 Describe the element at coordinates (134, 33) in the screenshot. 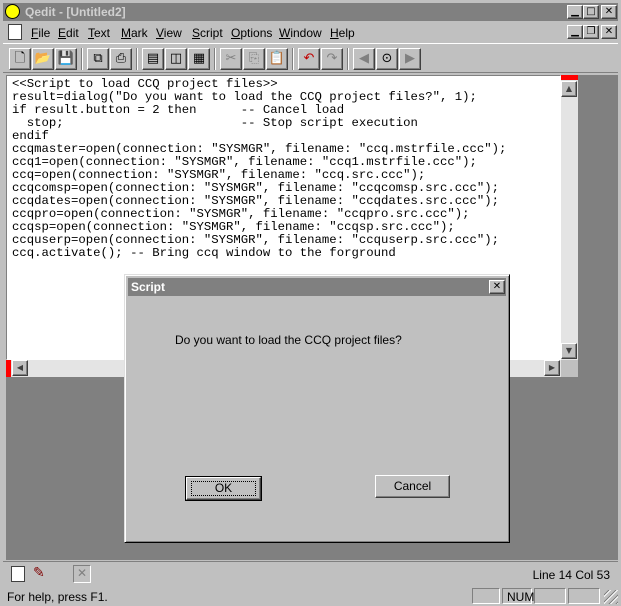

I see `menu-mark: Mark` at that location.